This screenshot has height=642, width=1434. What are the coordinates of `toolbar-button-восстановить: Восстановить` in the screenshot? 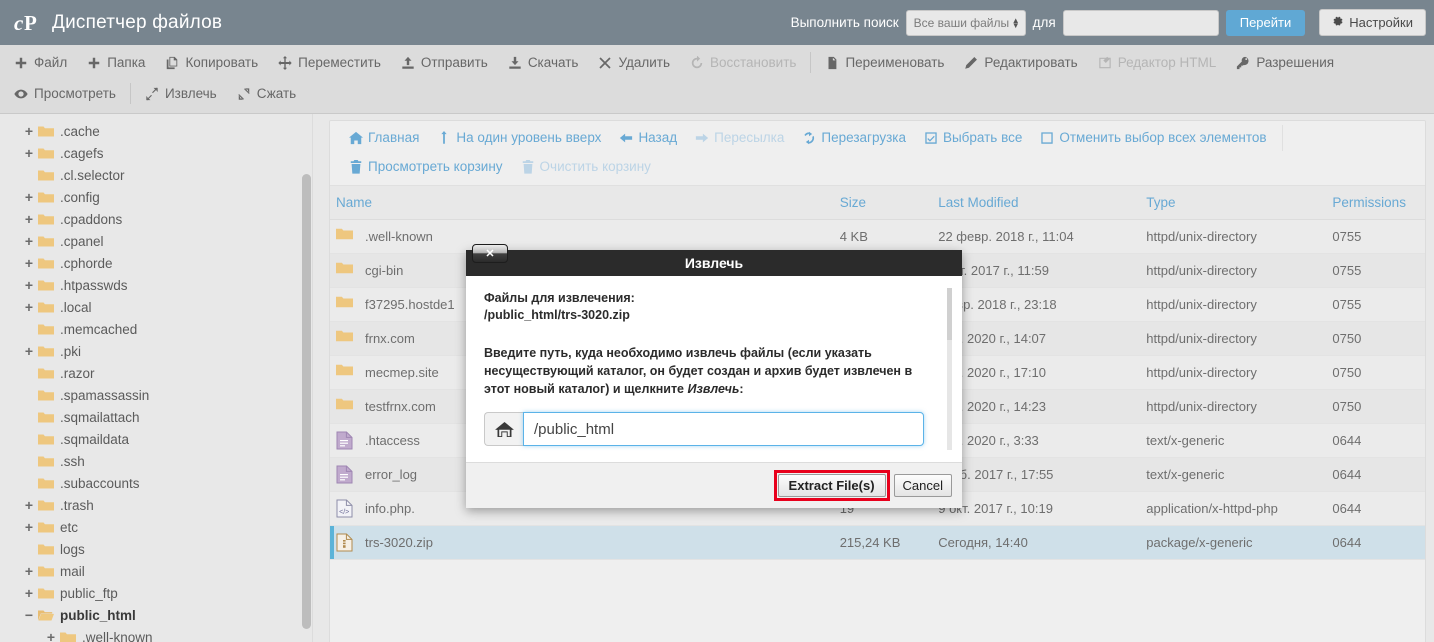 It's located at (743, 62).